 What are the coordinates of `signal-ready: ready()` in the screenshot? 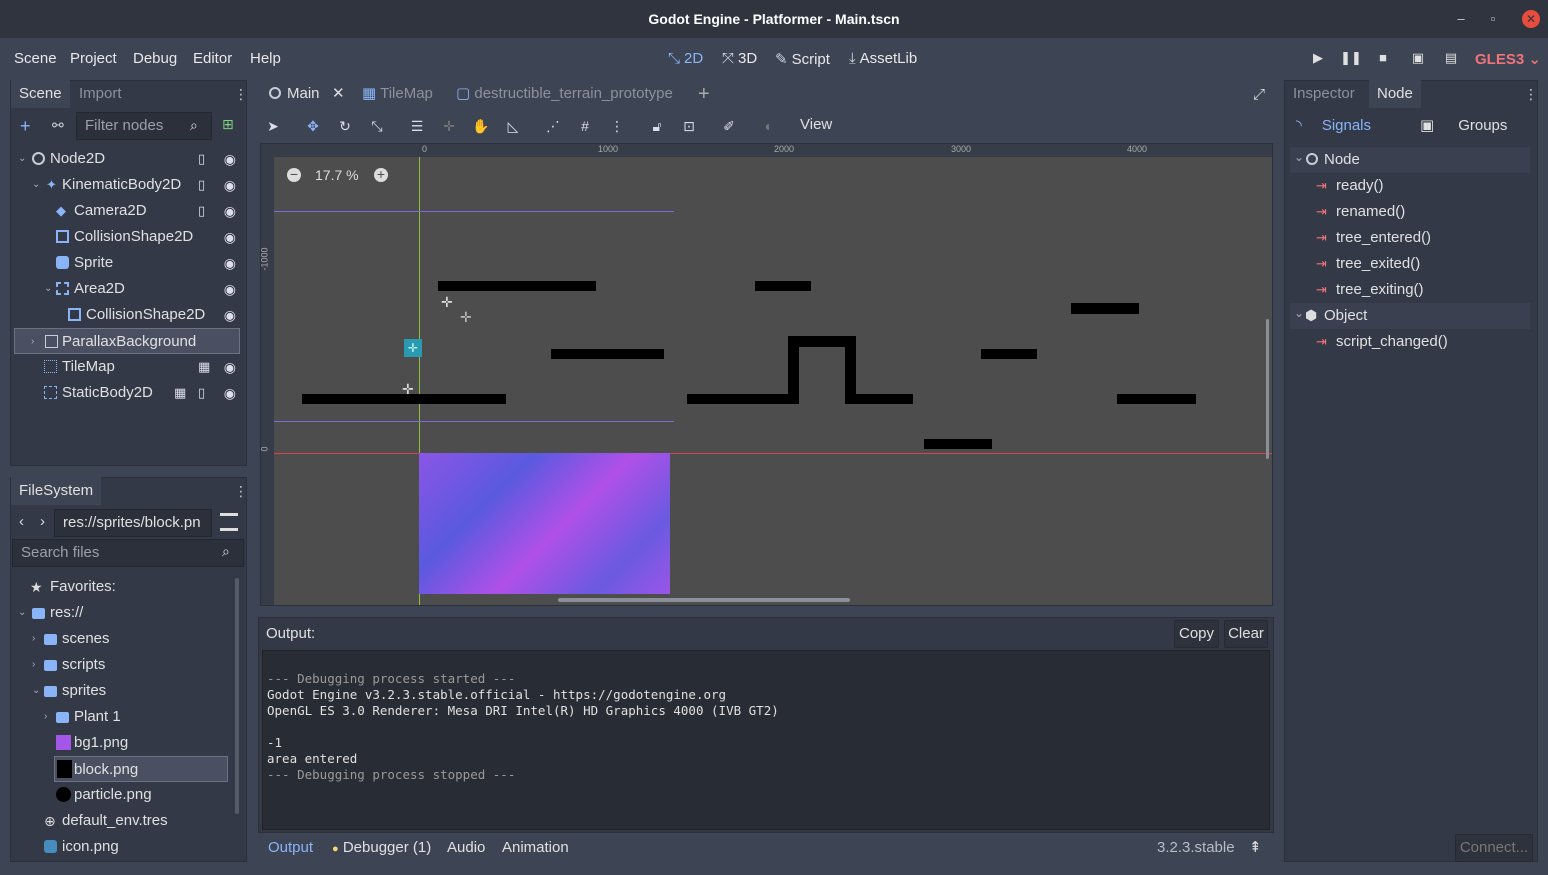 It's located at (1360, 185).